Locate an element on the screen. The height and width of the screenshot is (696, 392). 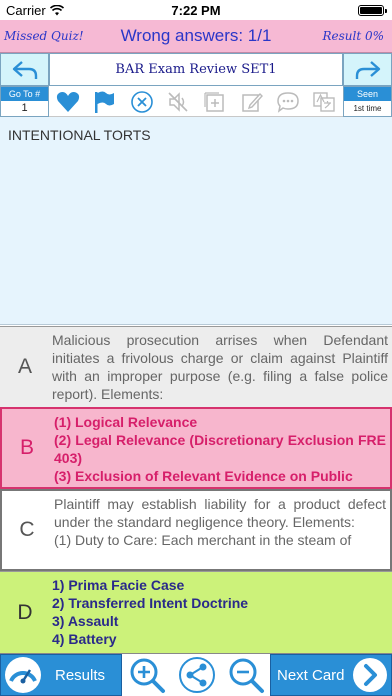
status-bar: Carrier 7:22 PM is located at coordinates (196, 10).